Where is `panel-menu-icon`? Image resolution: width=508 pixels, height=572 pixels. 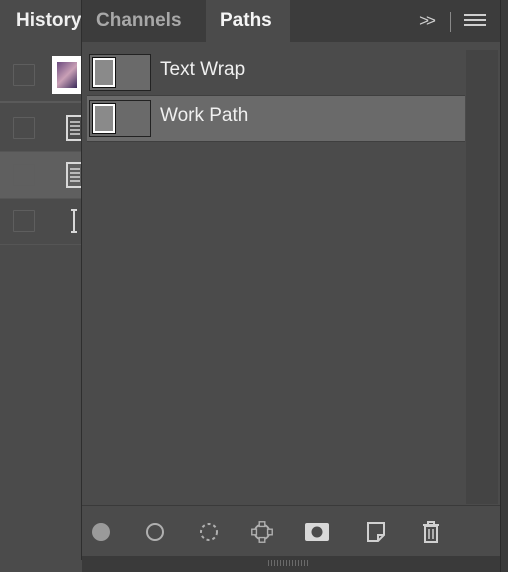
panel-menu-icon is located at coordinates (475, 21).